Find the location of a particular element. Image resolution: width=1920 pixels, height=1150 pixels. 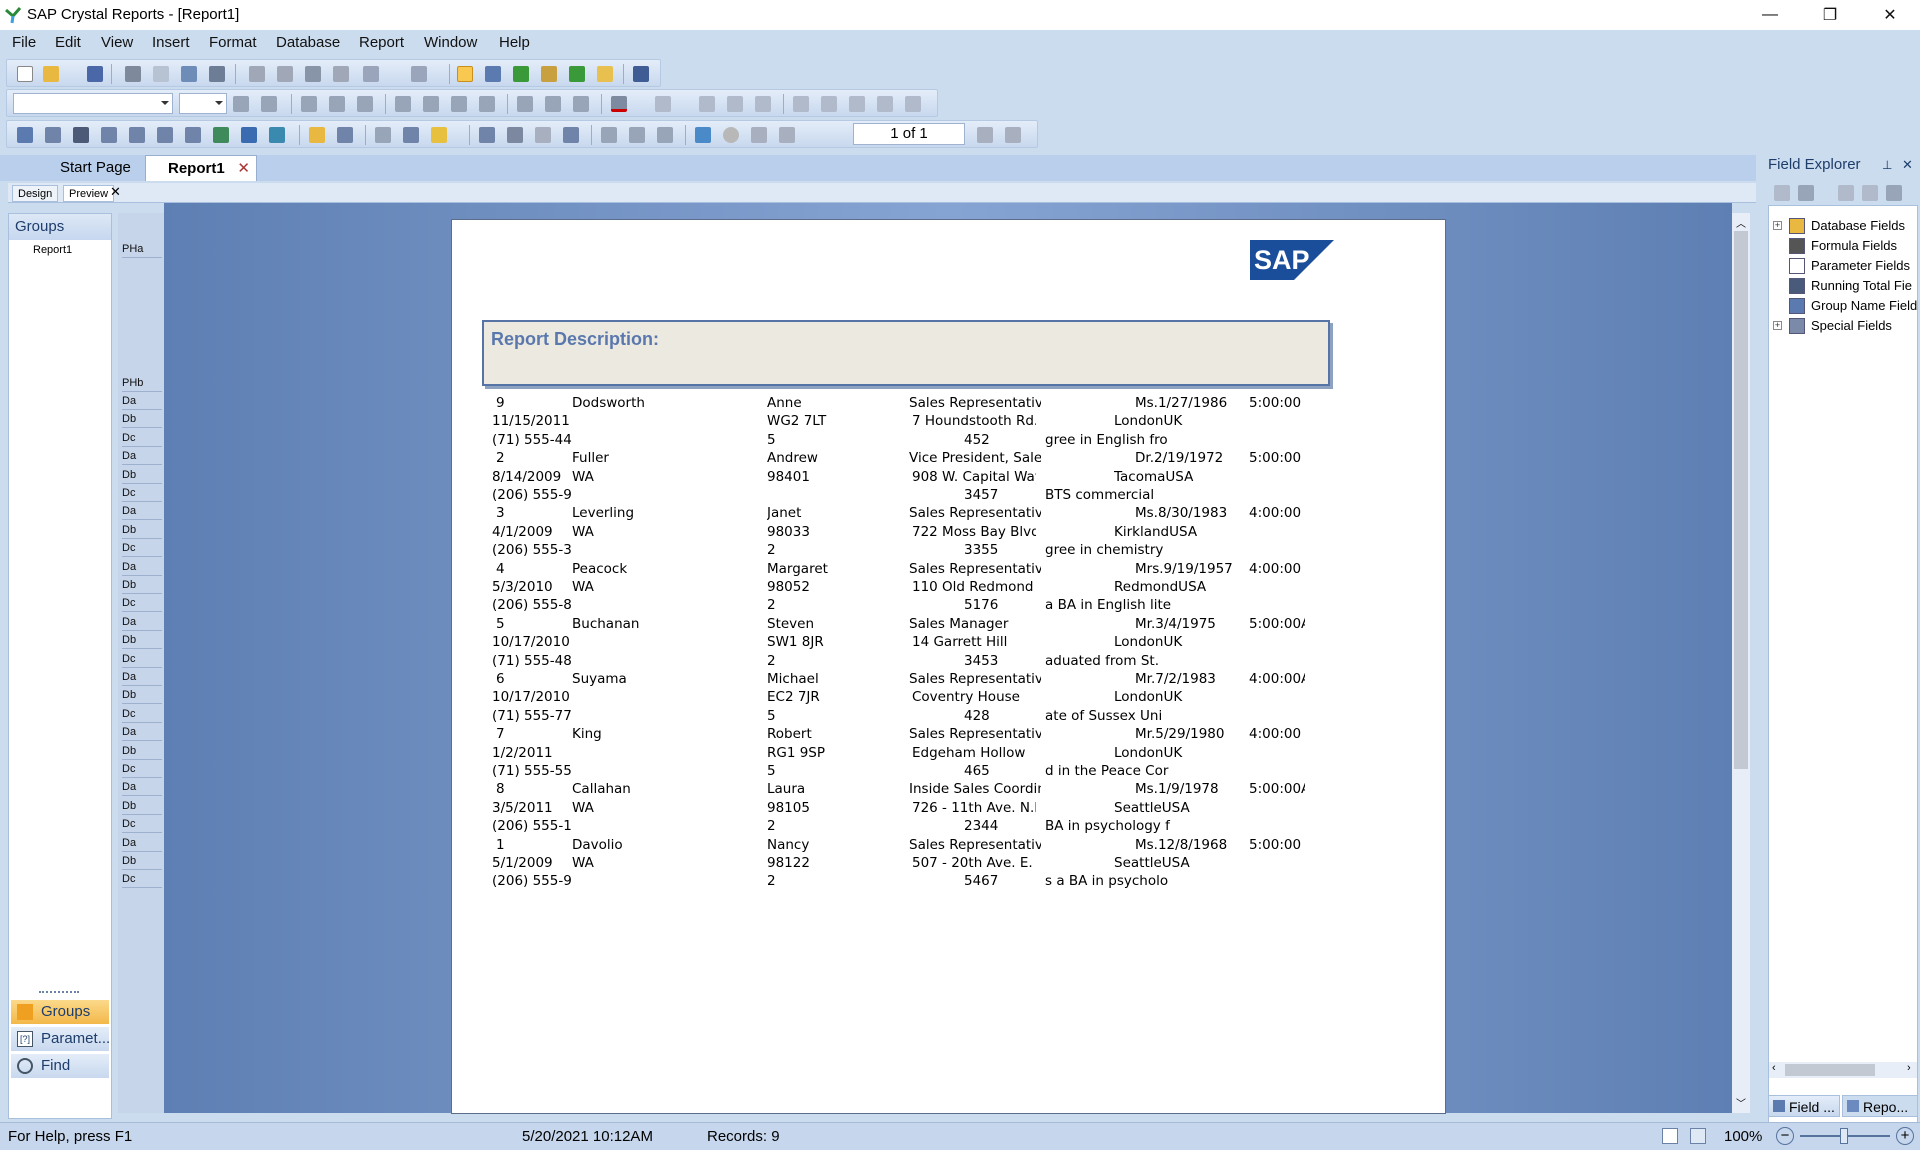

decrease-font-icon is located at coordinates (269, 104).